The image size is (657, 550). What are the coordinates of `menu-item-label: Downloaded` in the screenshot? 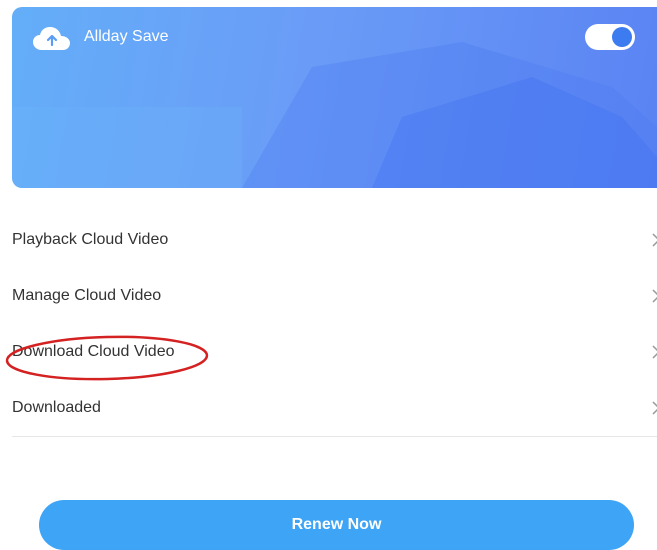 It's located at (56, 407).